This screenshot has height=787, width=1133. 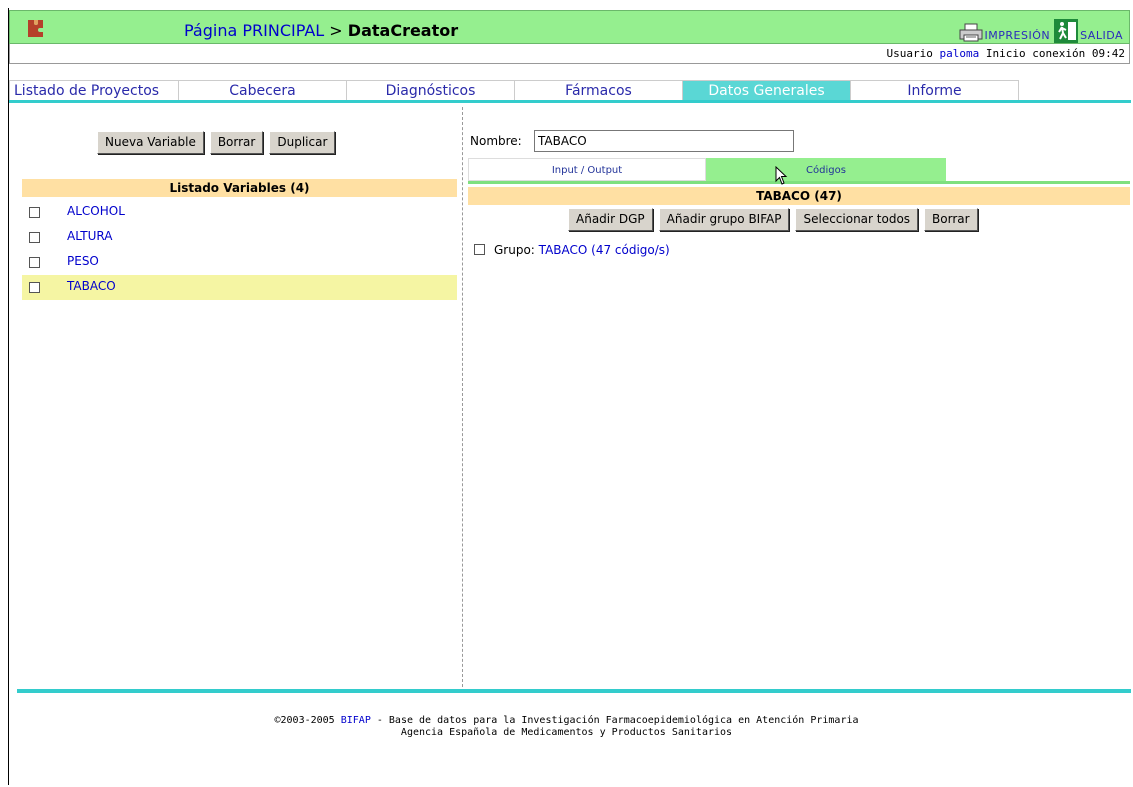 I want to click on tab-datos-generales: Datos Generales, so click(x=767, y=90).